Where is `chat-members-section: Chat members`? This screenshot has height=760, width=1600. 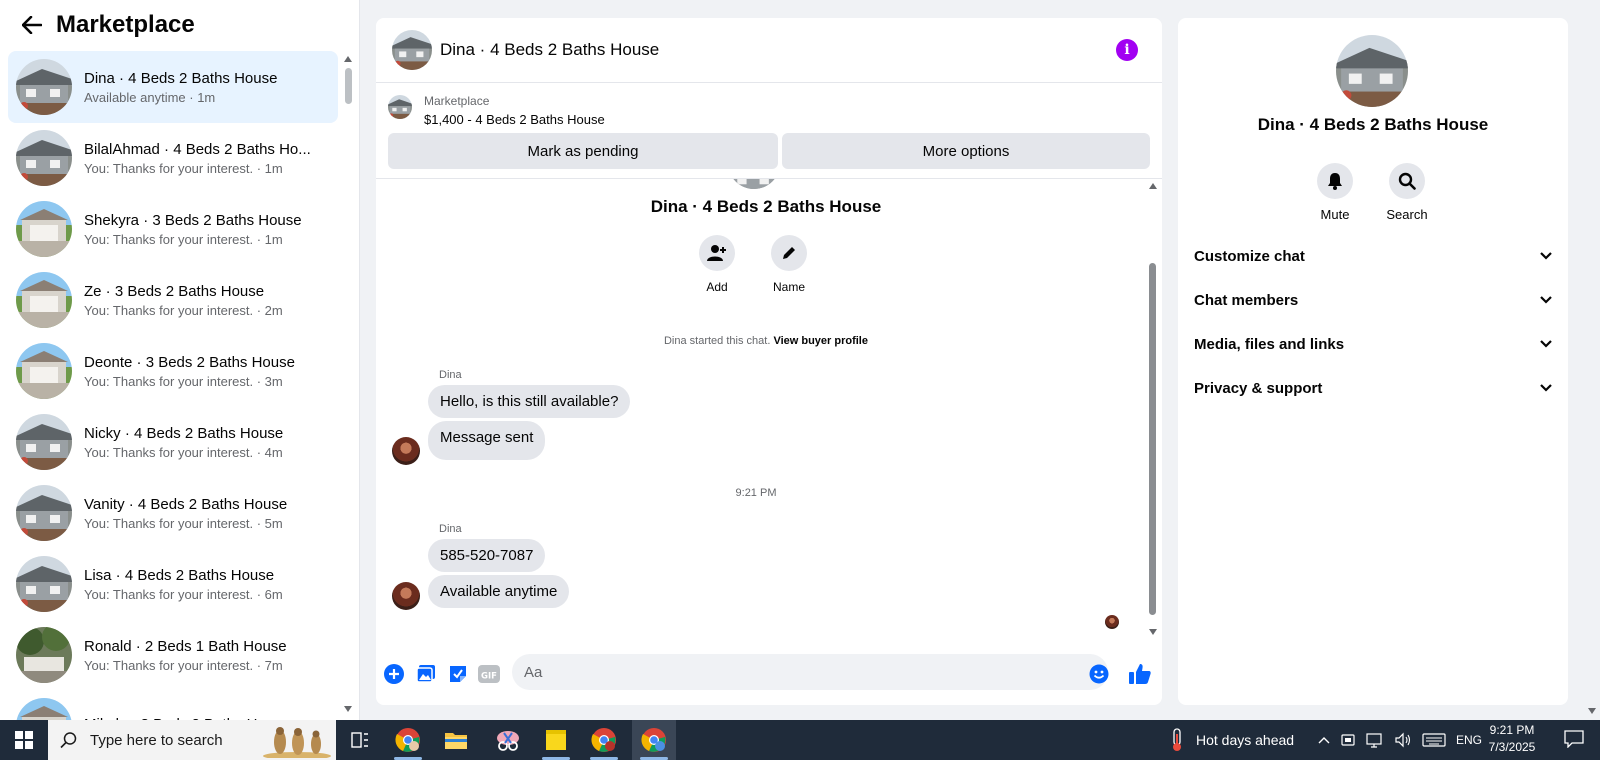 chat-members-section: Chat members is located at coordinates (1373, 300).